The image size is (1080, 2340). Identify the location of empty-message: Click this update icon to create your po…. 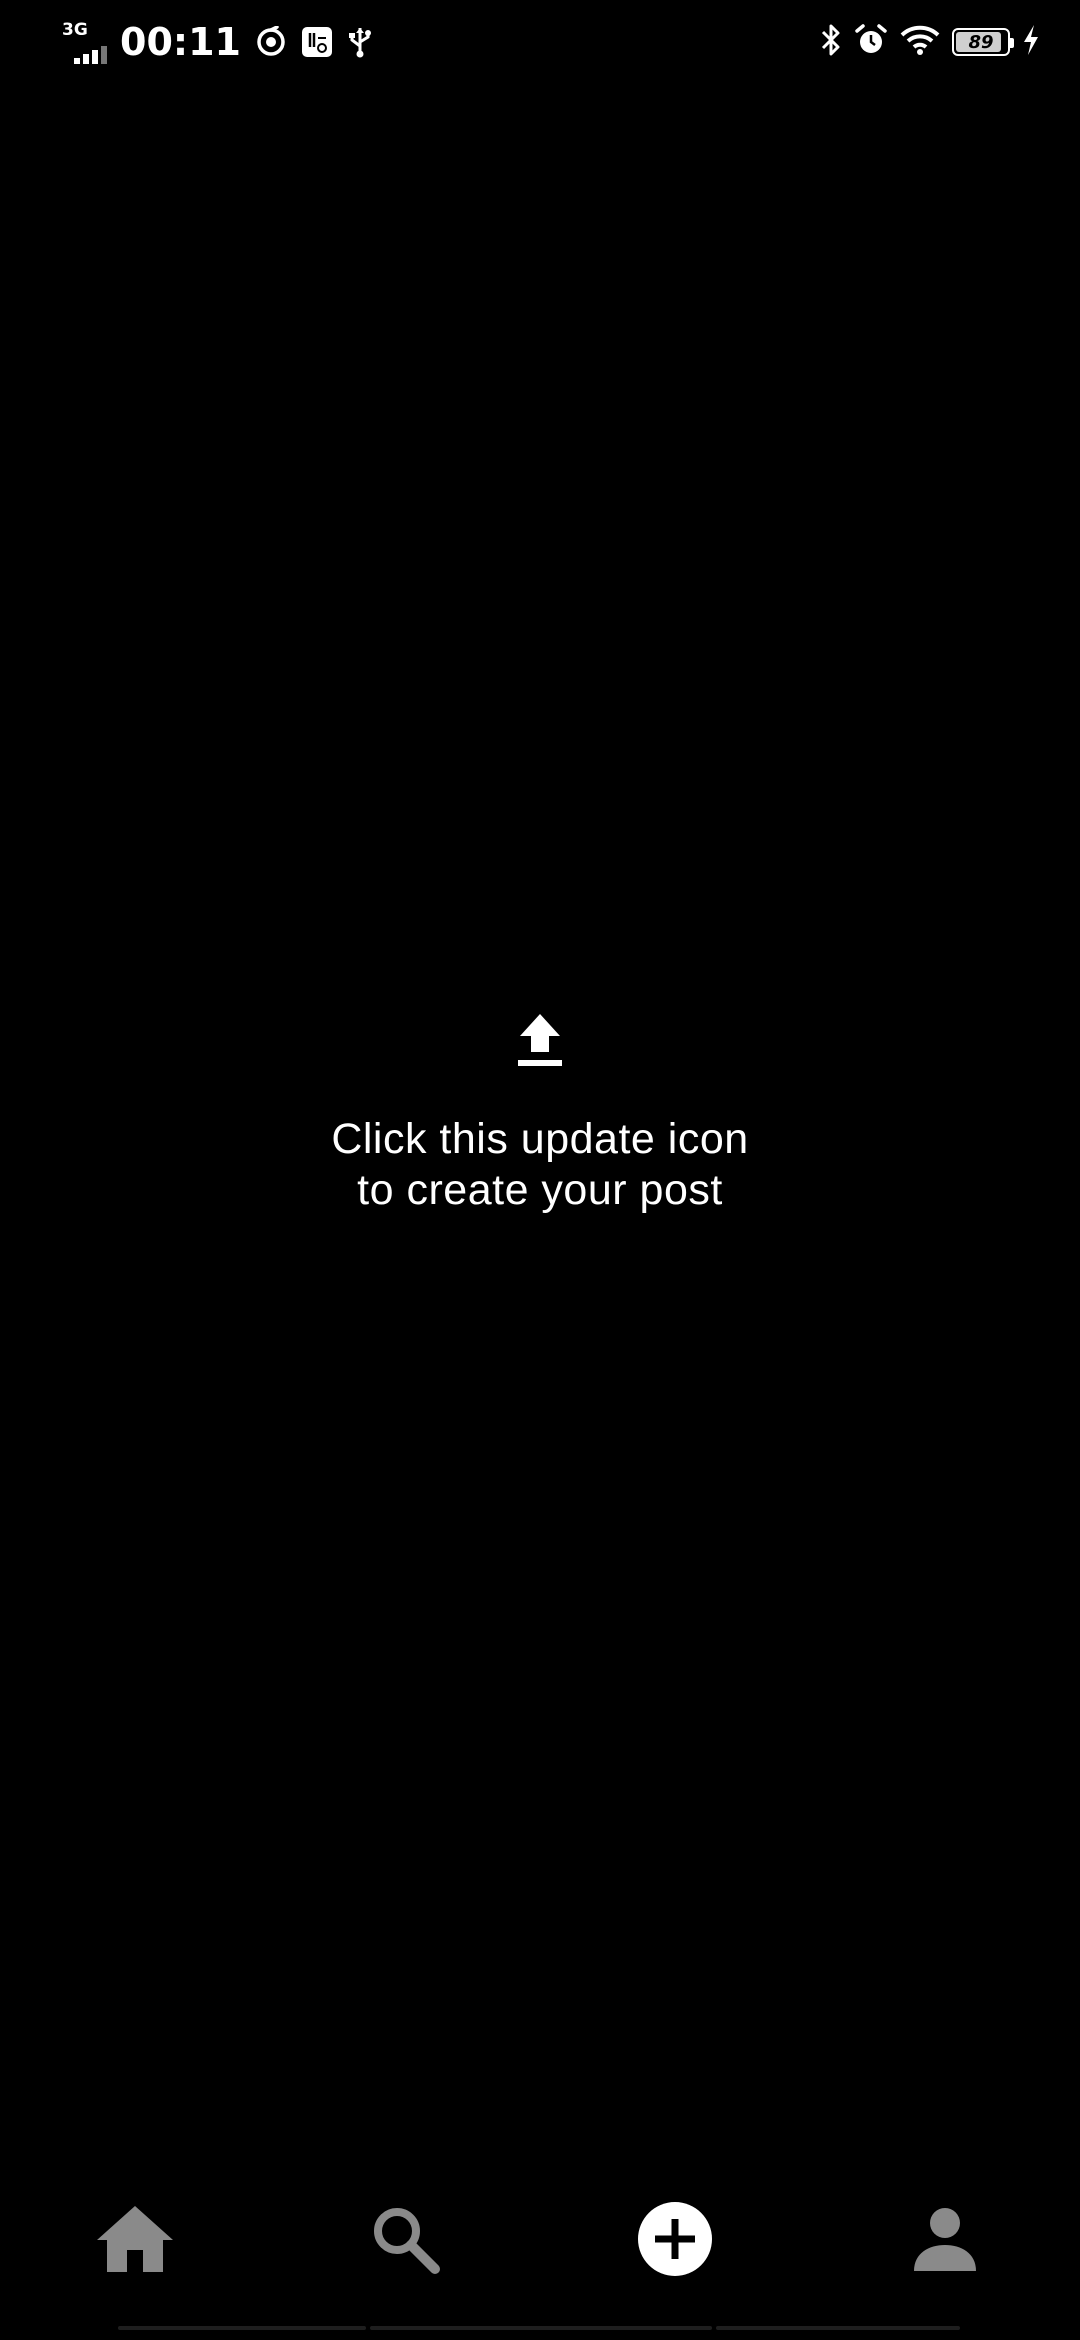
(540, 1165).